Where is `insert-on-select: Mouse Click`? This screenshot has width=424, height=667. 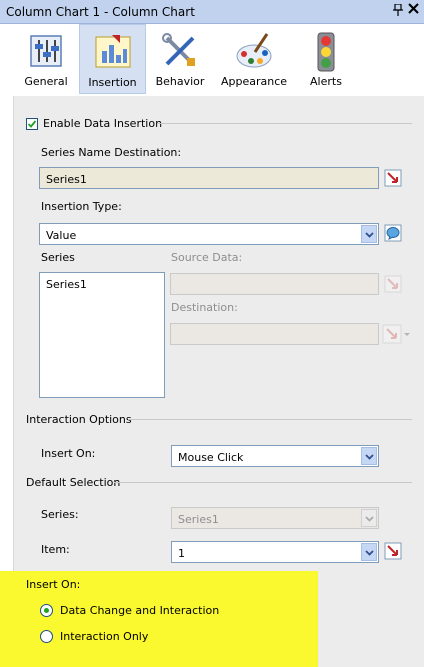 insert-on-select: Mouse Click is located at coordinates (275, 456).